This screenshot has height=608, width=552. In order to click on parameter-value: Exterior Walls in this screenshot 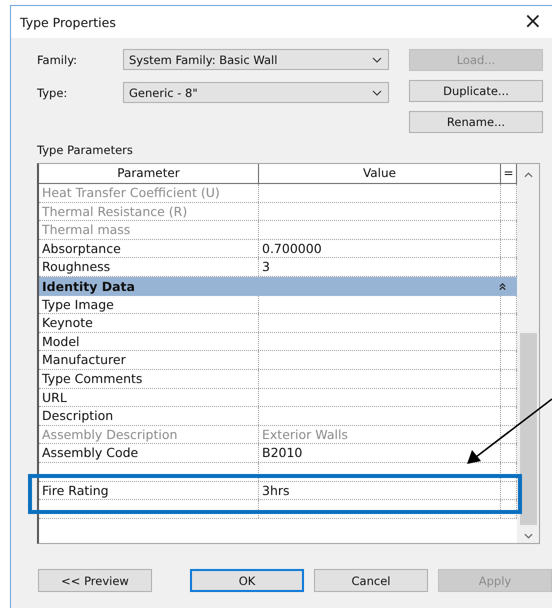, I will do `click(305, 434)`.